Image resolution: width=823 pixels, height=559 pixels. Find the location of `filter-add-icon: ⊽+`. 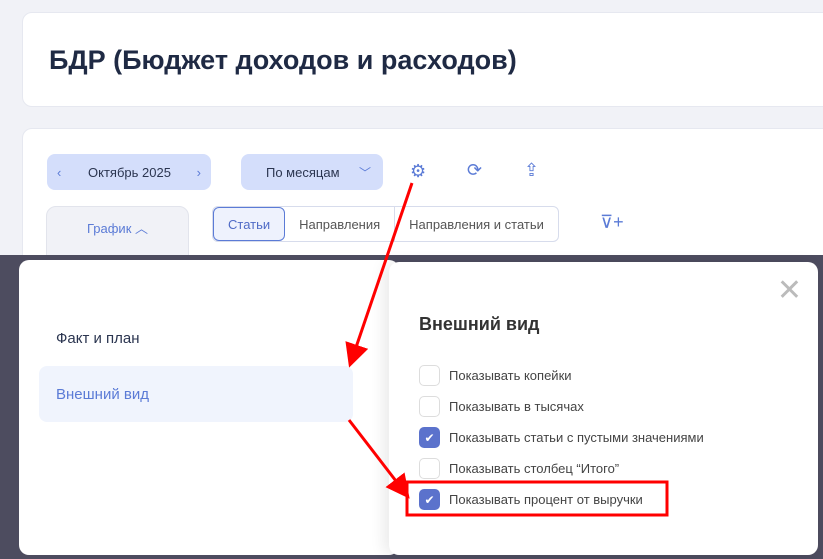

filter-add-icon: ⊽+ is located at coordinates (612, 222).